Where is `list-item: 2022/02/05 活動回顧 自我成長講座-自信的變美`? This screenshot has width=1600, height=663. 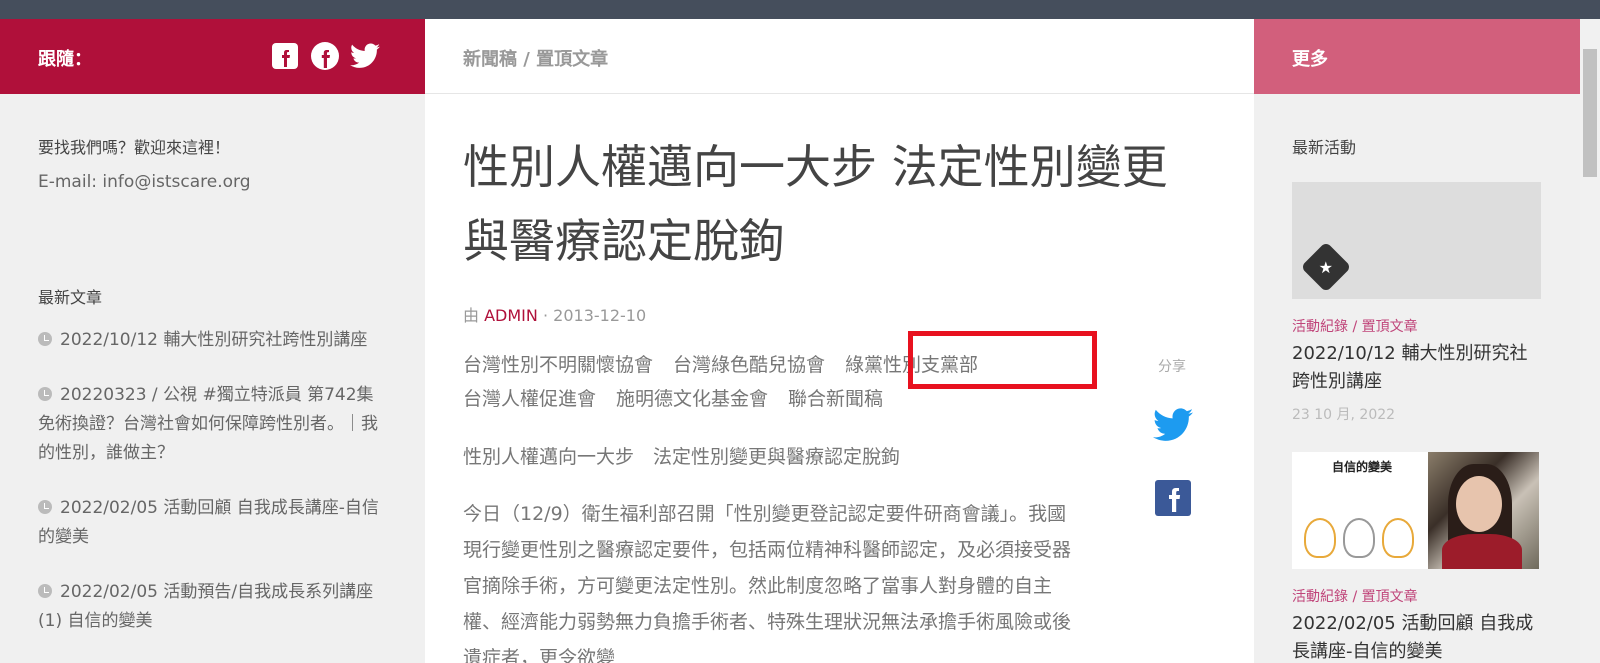 list-item: 2022/02/05 活動回顧 自我成長講座-自信的變美 is located at coordinates (213, 523).